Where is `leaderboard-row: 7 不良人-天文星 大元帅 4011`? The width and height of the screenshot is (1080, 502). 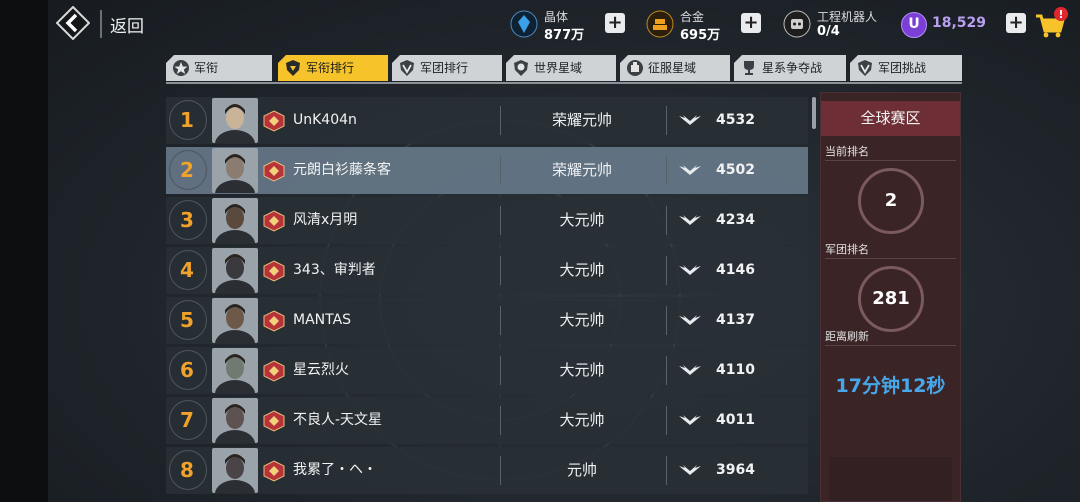 leaderboard-row: 7 不良人-天文星 大元帅 4011 is located at coordinates (487, 420).